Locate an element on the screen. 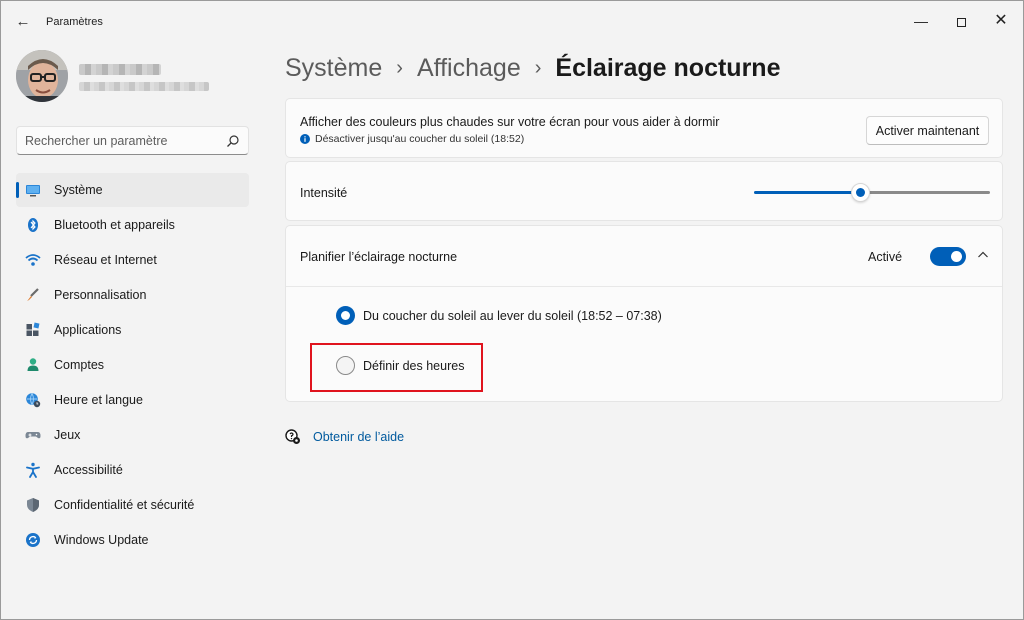 This screenshot has width=1024, height=620. sidebar-item-label: Heure et langue is located at coordinates (98, 400).